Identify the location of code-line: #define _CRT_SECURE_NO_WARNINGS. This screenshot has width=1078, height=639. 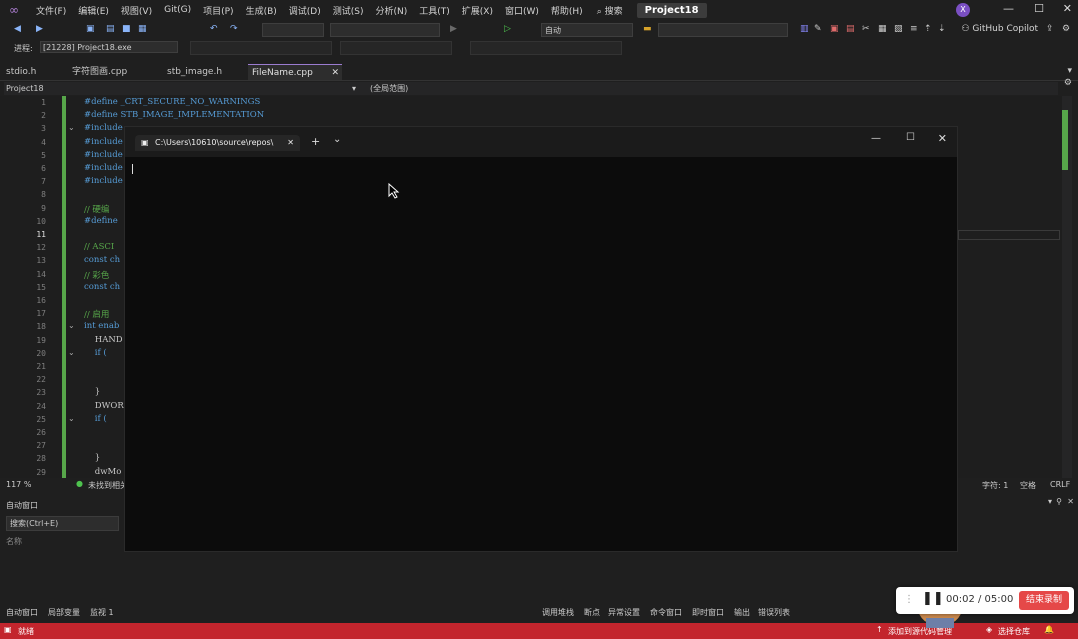
(172, 102).